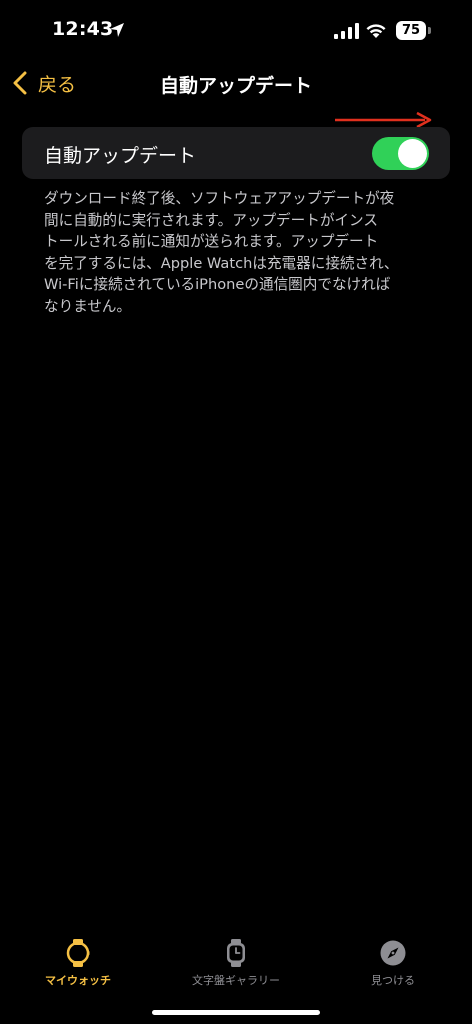  Describe the element at coordinates (346, 31) in the screenshot. I see `cellular-signal-icon` at that location.